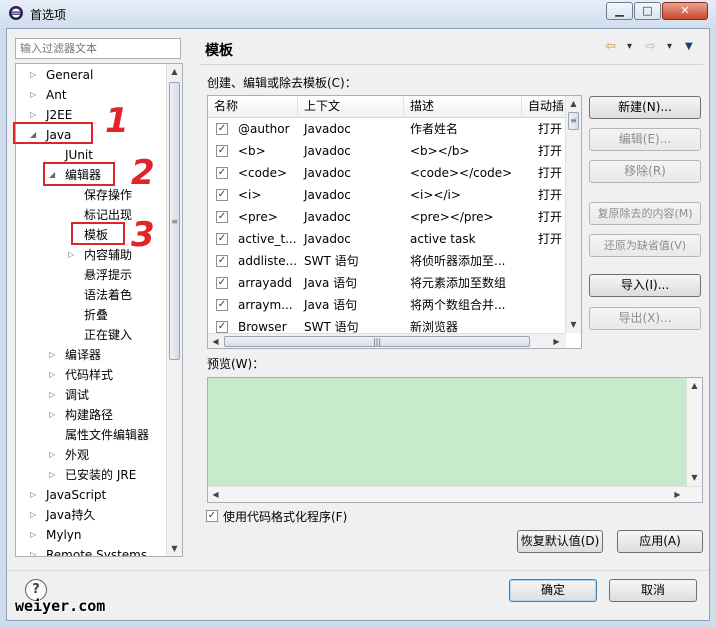 This screenshot has height=627, width=716. What do you see at coordinates (650, 46) in the screenshot?
I see `forward-arrow-icon: ⇨` at bounding box center [650, 46].